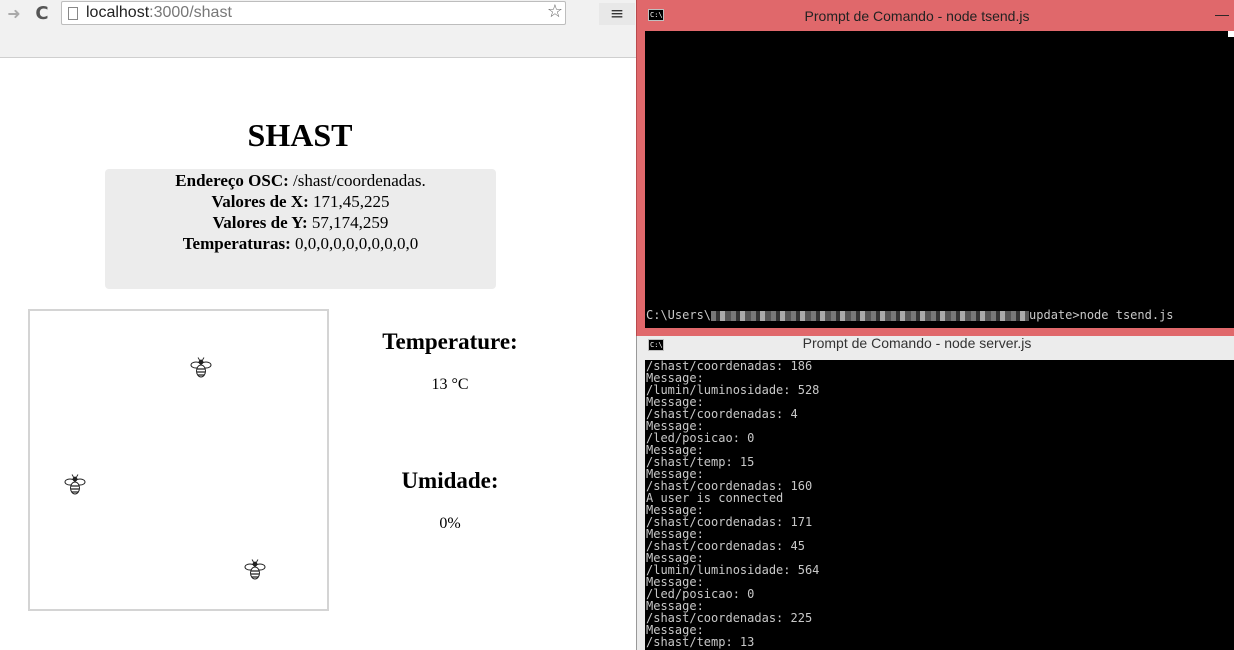 Image resolution: width=1234 pixels, height=650 pixels. What do you see at coordinates (555, 11) in the screenshot?
I see `star-icon: ☆` at bounding box center [555, 11].